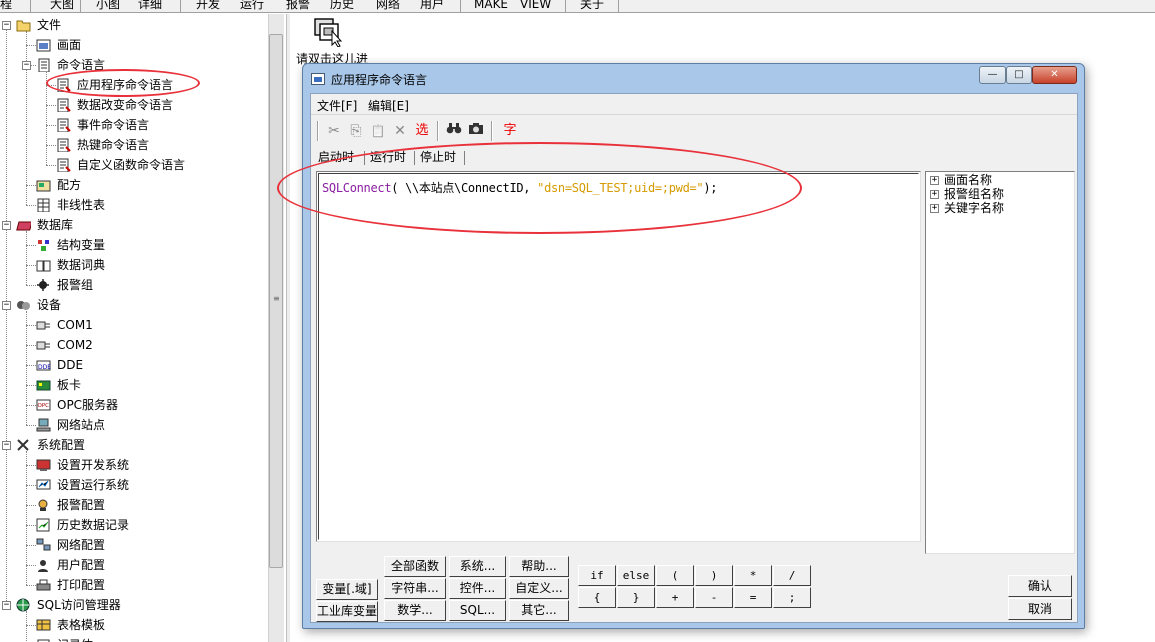  What do you see at coordinates (134, 345) in the screenshot?
I see `tree-item: COM2` at bounding box center [134, 345].